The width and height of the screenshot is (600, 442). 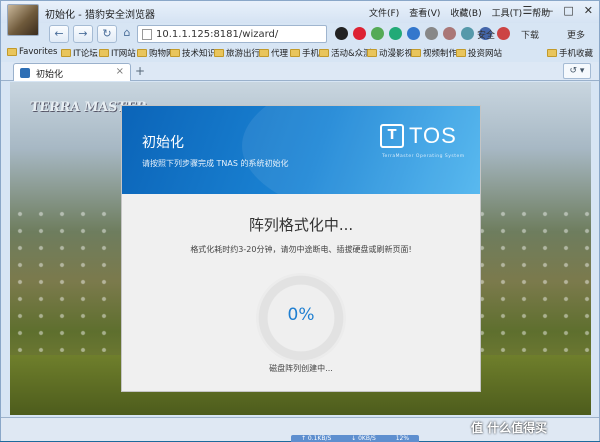 I want to click on favorites-item: 视频制作, so click(x=434, y=53).